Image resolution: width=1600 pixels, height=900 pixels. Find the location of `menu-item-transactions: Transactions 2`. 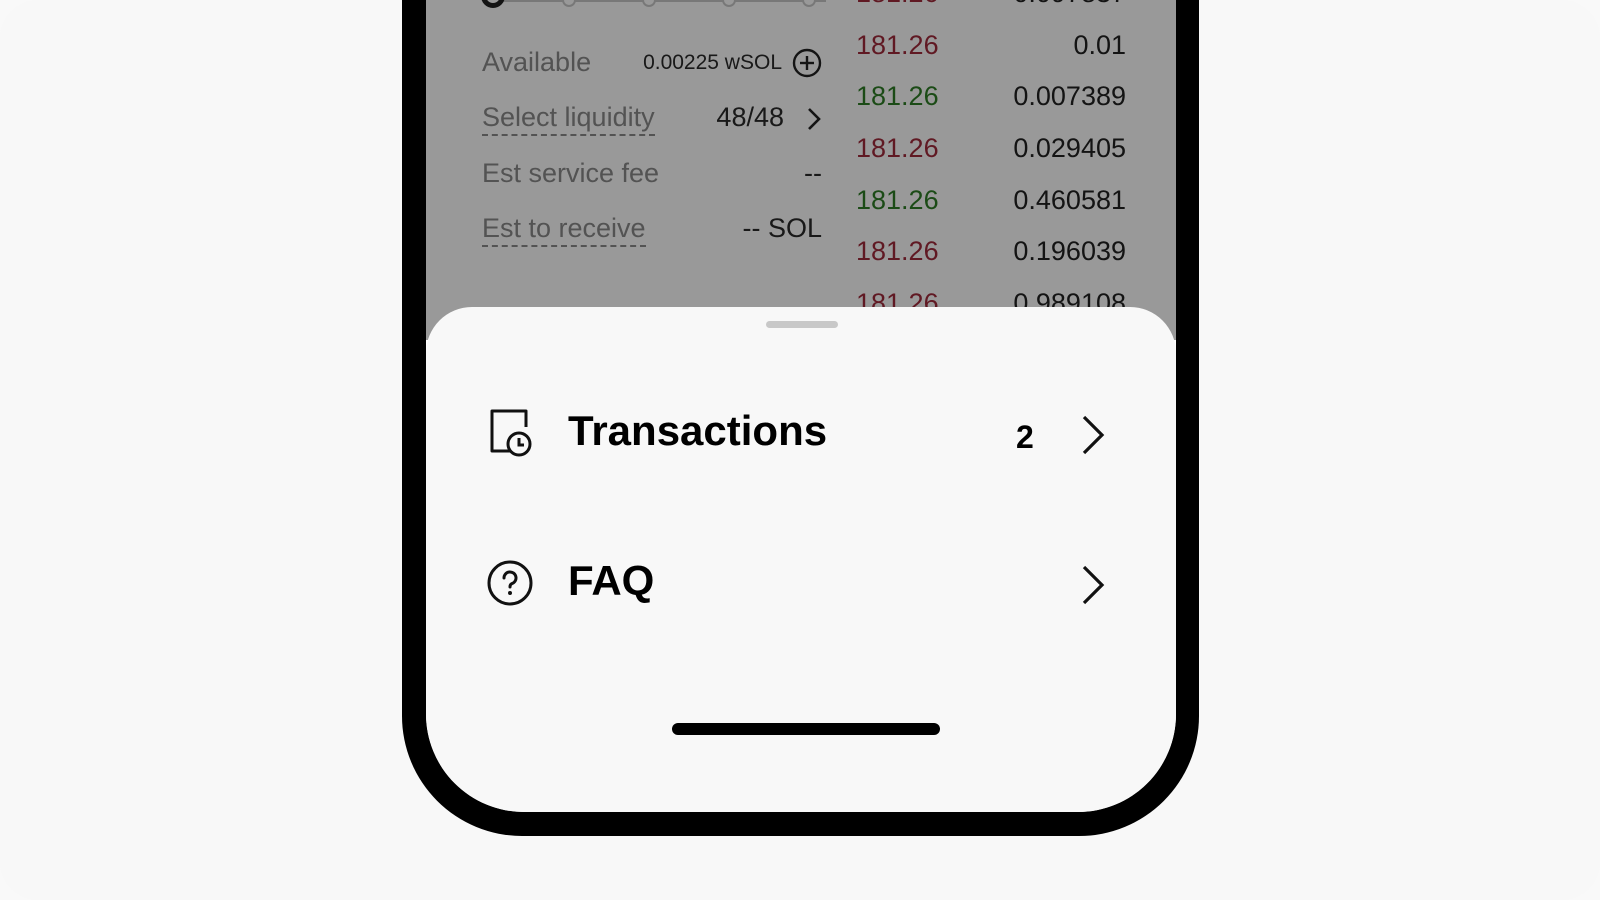

menu-item-transactions: Transactions 2 is located at coordinates (801, 435).